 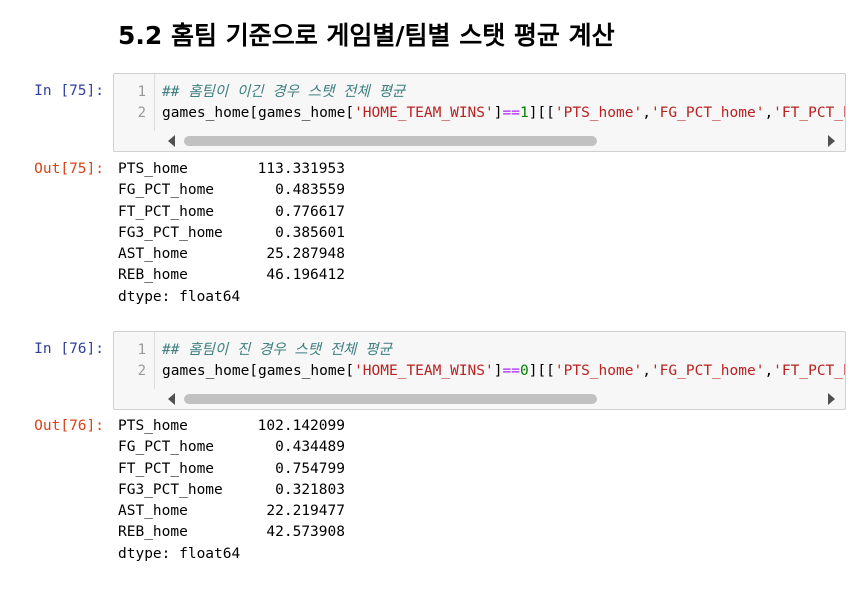 I want to click on input-prompt-76: In [76]:, so click(x=69, y=349).